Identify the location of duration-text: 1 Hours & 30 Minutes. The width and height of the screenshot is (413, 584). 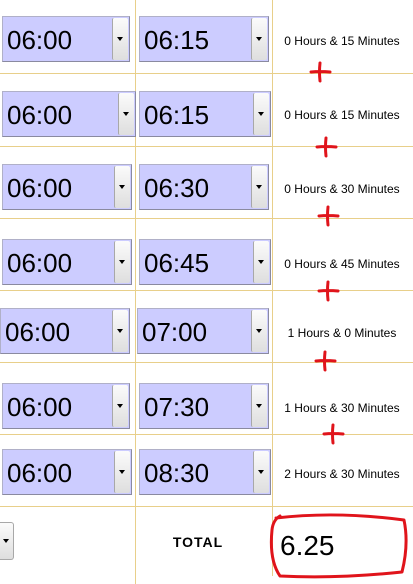
(342, 408).